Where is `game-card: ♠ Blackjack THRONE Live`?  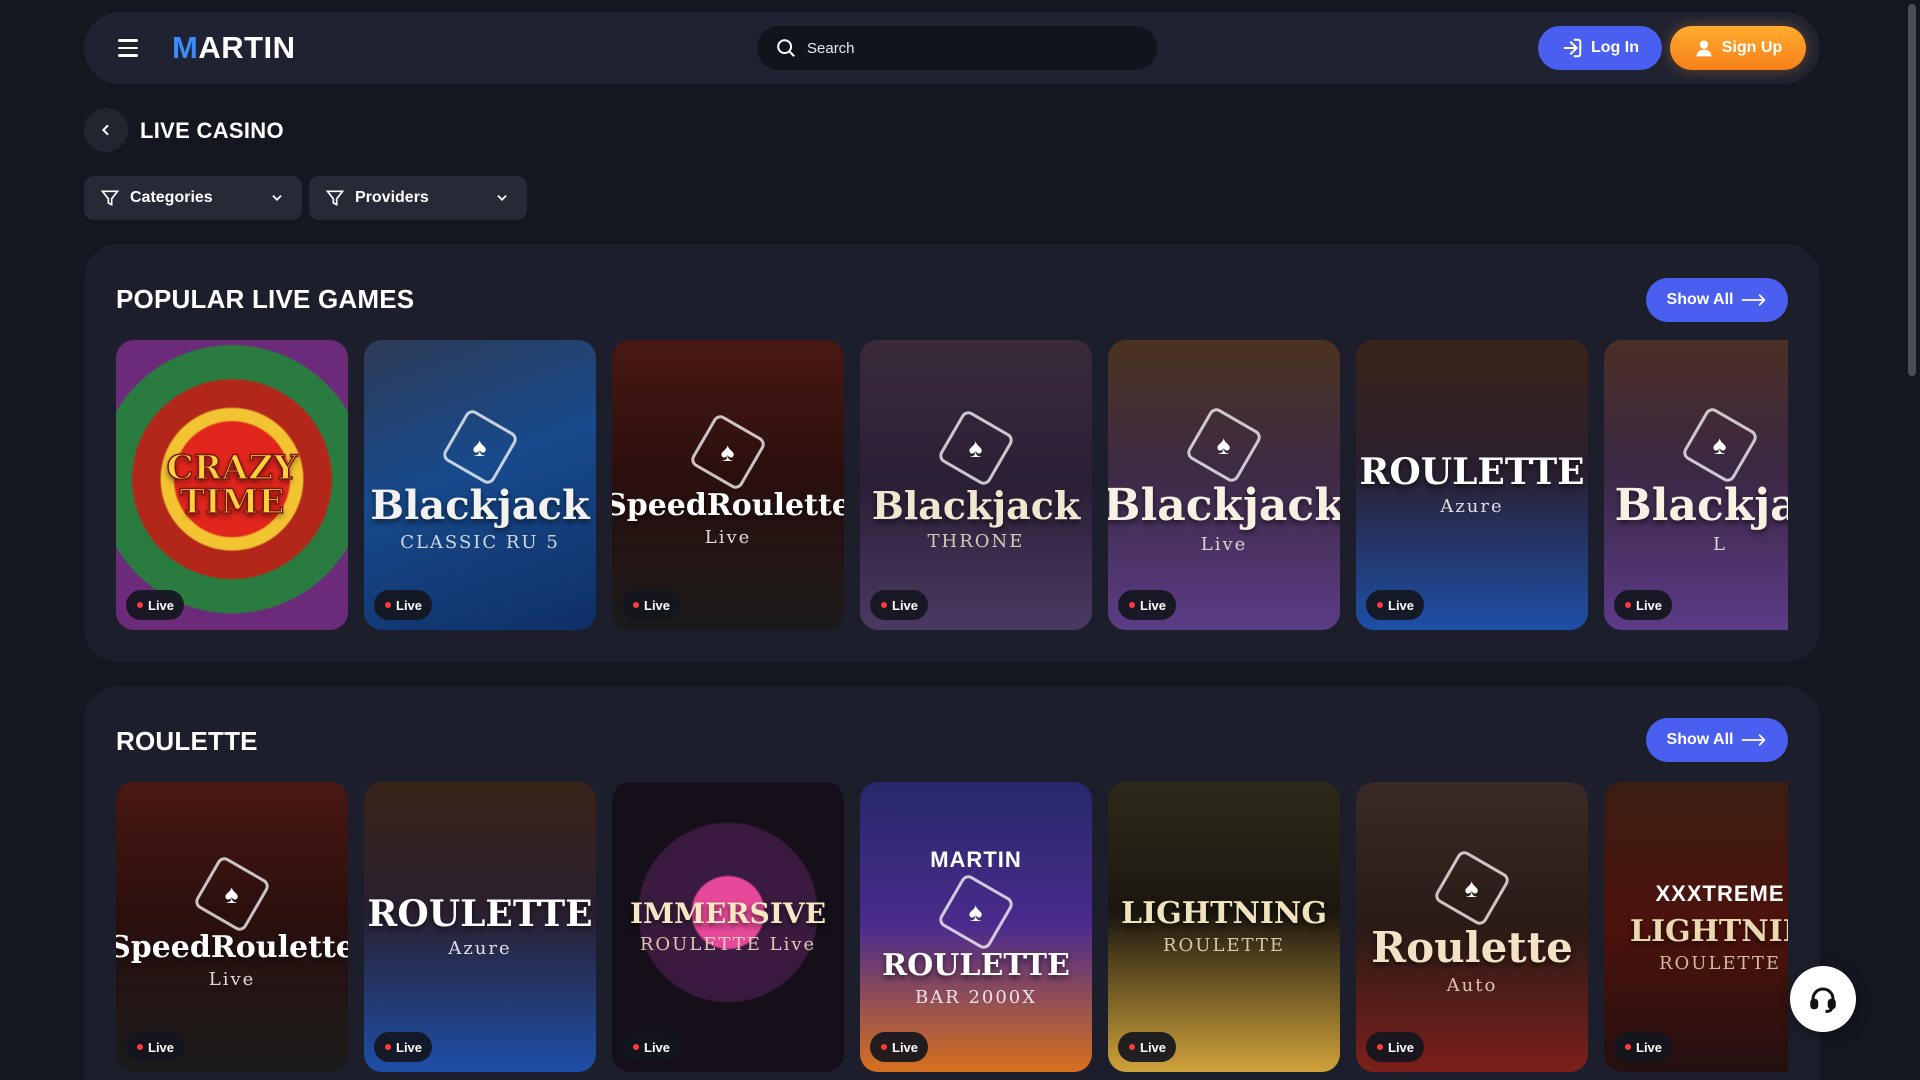 game-card: ♠ Blackjack THRONE Live is located at coordinates (976, 485).